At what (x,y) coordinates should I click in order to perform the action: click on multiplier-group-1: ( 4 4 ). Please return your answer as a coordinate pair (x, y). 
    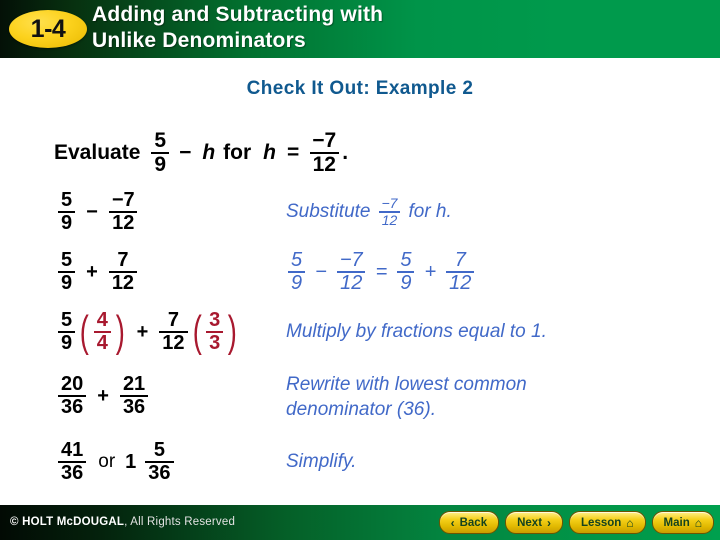
    Looking at the image, I should click on (102, 332).